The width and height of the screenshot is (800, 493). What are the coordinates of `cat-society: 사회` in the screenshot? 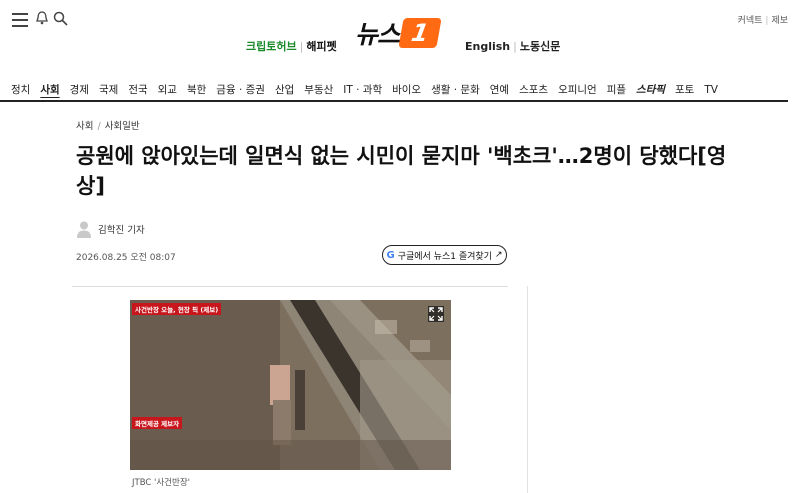 It's located at (49, 90).